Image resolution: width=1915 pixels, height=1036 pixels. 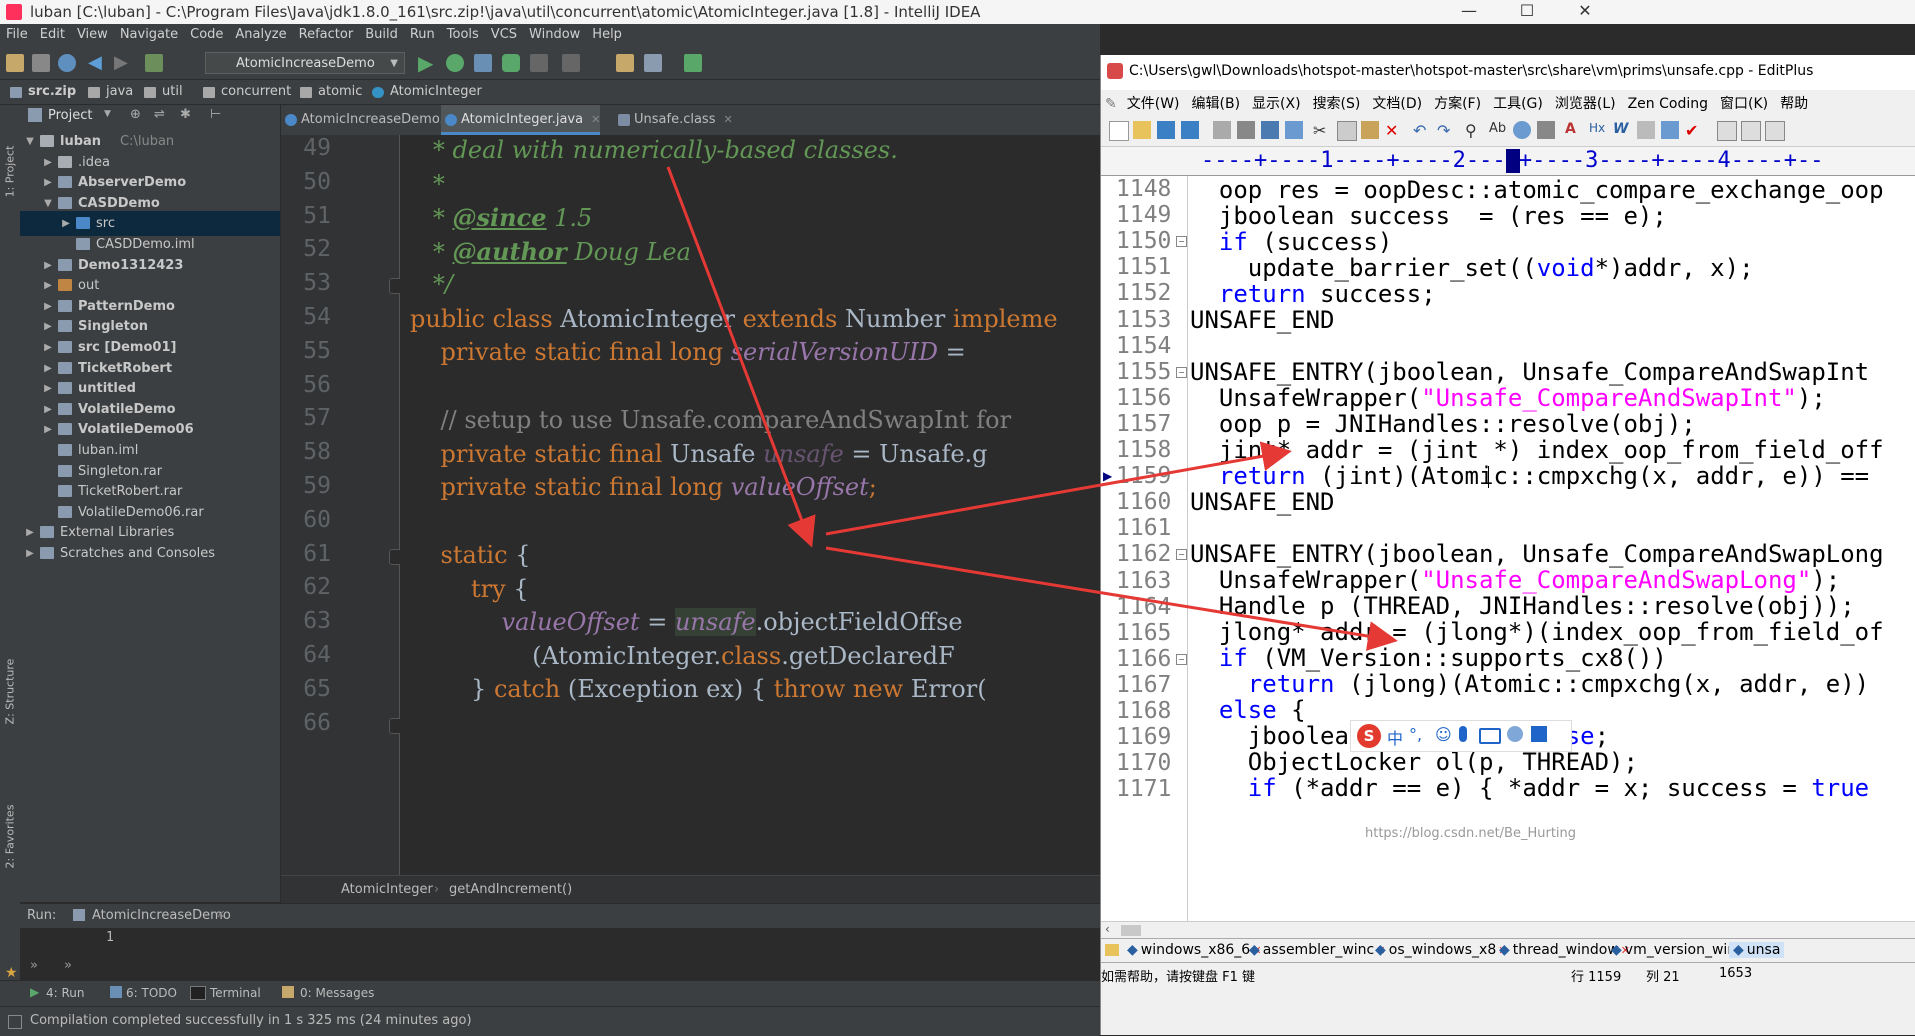 What do you see at coordinates (381, 33) in the screenshot?
I see `menu-item: Build` at bounding box center [381, 33].